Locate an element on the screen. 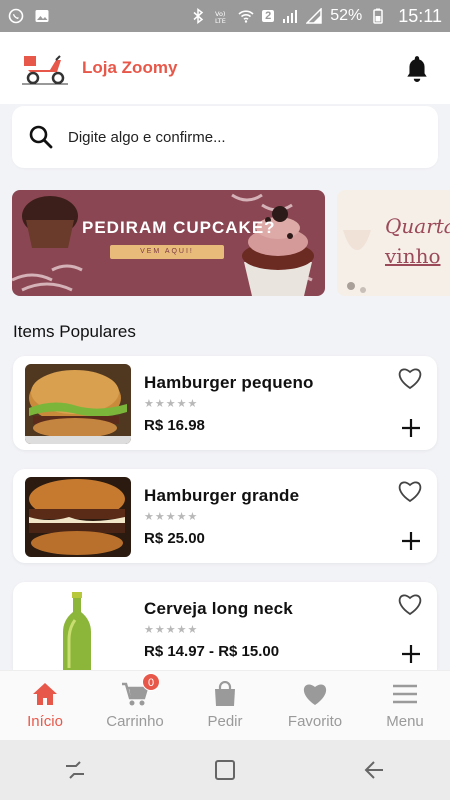 This screenshot has height=800, width=450. nav-cart-label: Carrinho is located at coordinates (135, 721).